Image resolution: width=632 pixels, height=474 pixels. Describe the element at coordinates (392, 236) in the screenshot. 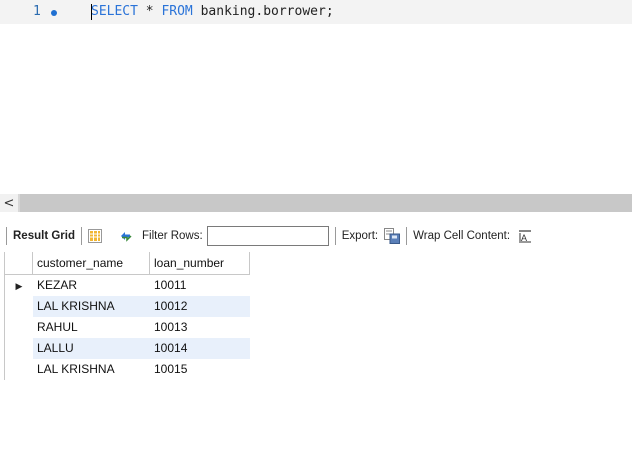

I see `export-icon` at that location.